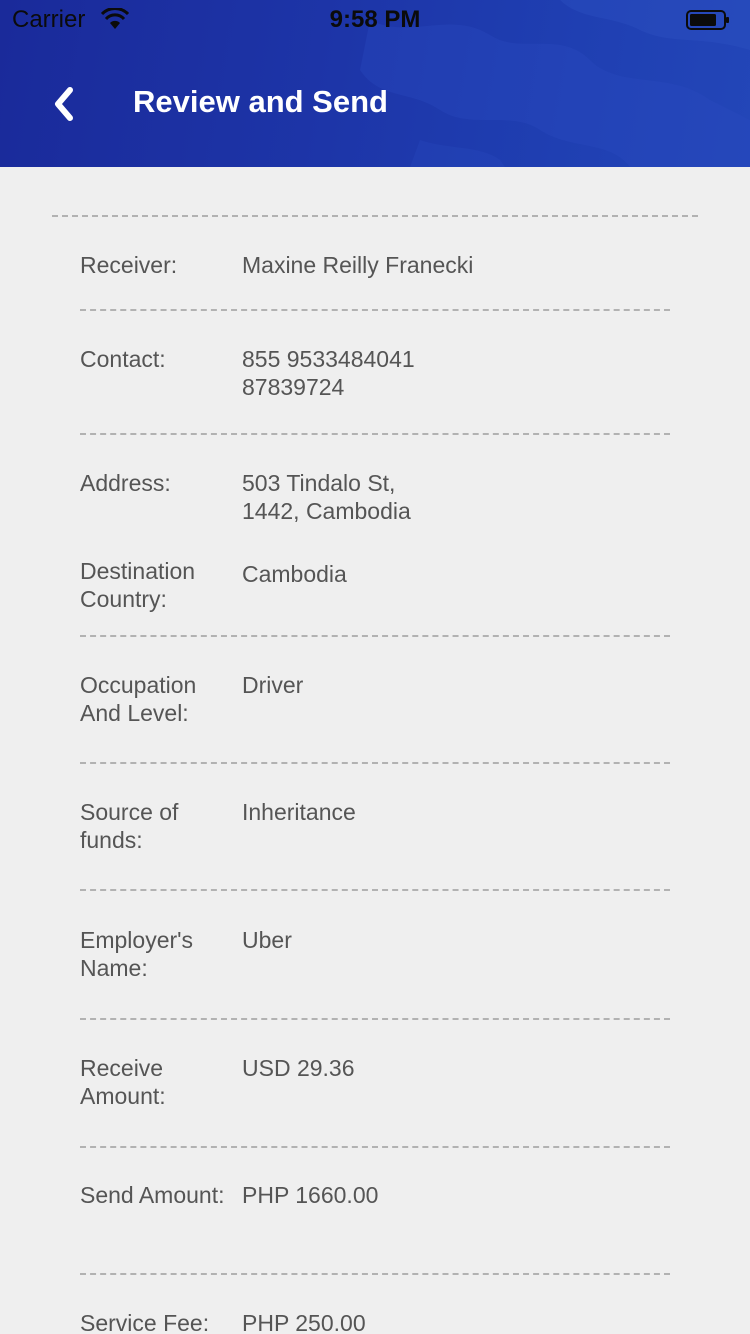 This screenshot has width=750, height=1334. I want to click on detail-value-line: PHP 1660.00, so click(310, 1195).